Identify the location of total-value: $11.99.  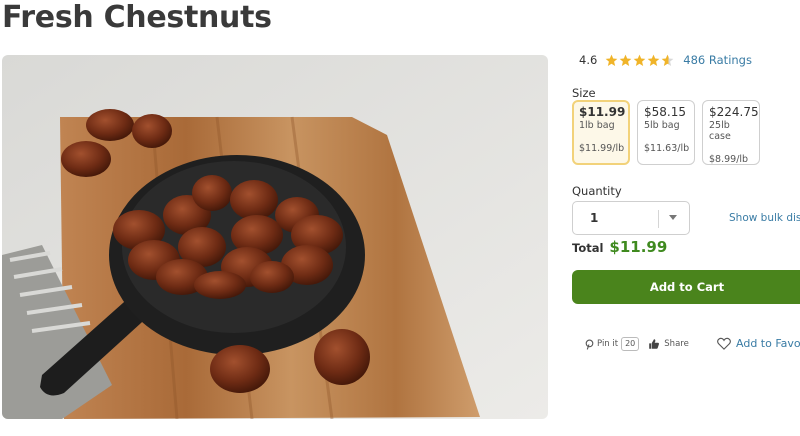
(638, 247).